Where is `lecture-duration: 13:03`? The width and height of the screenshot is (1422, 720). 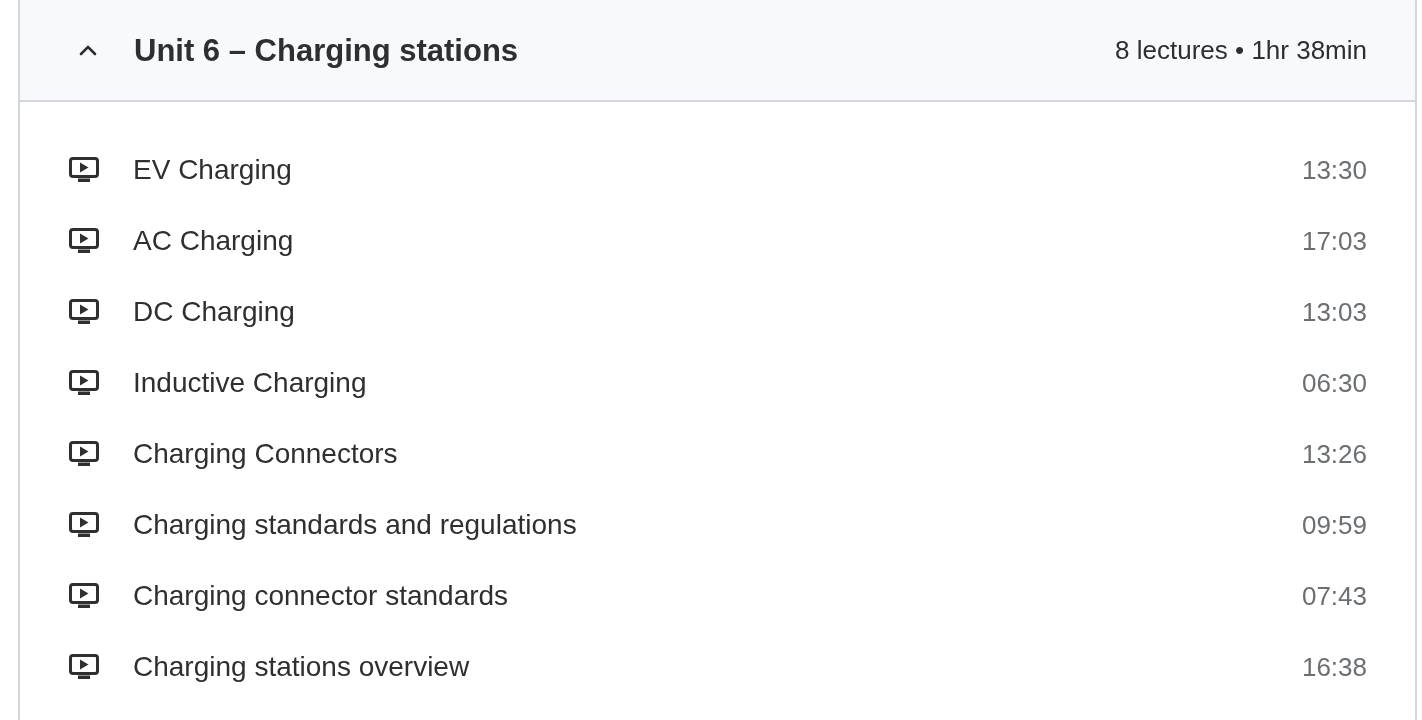 lecture-duration: 13:03 is located at coordinates (1334, 311).